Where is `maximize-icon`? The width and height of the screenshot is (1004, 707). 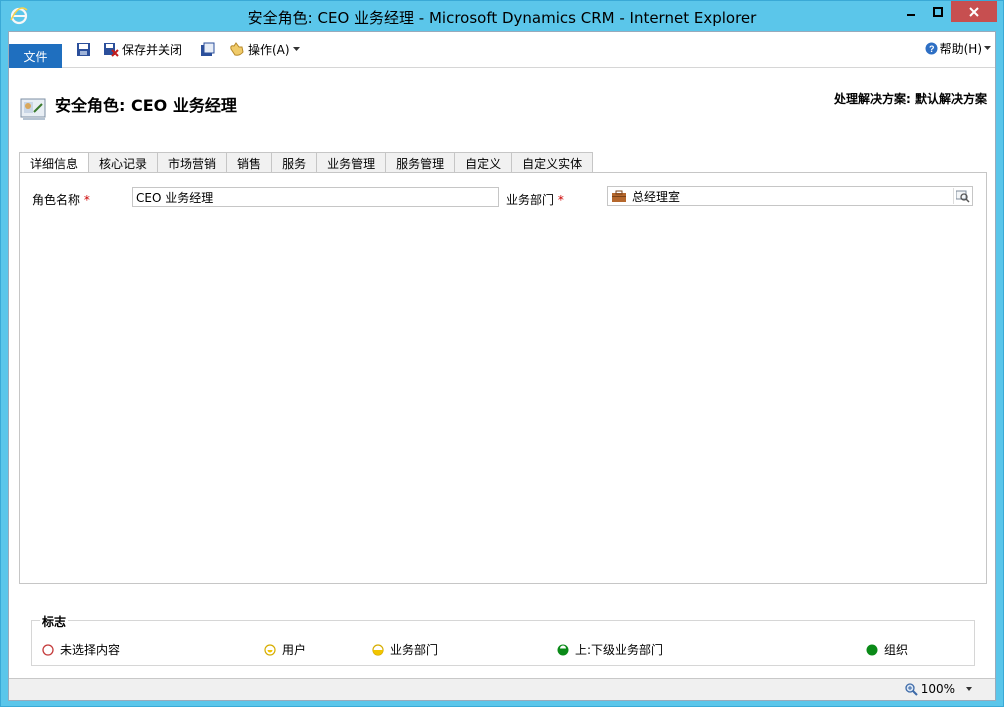 maximize-icon is located at coordinates (937, 11).